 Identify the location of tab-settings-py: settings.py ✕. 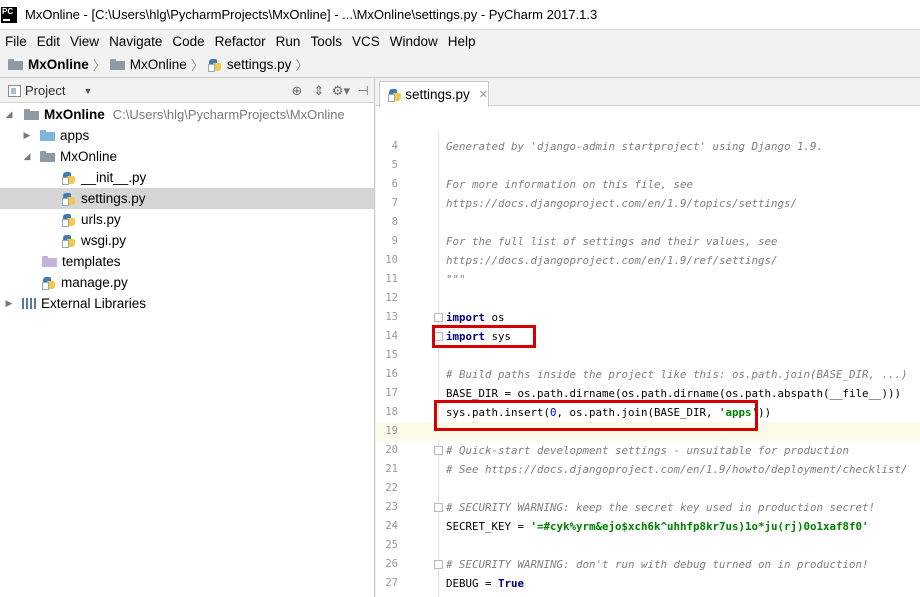
(434, 94).